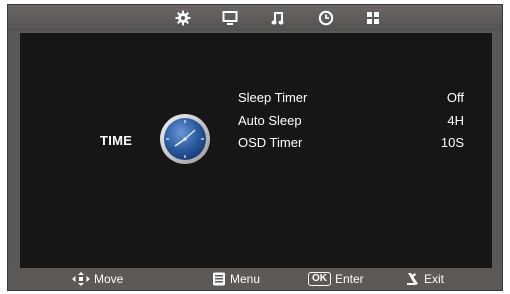  Describe the element at coordinates (452, 142) in the screenshot. I see `menu-item-value: 10S` at that location.